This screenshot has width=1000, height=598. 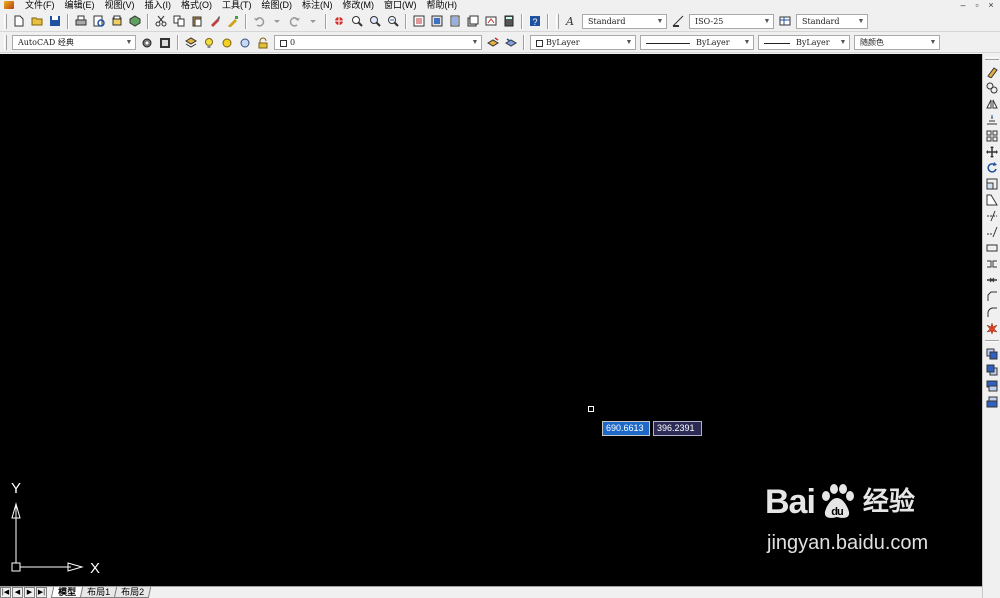 What do you see at coordinates (209, 43) in the screenshot?
I see `layer-on-toggle` at bounding box center [209, 43].